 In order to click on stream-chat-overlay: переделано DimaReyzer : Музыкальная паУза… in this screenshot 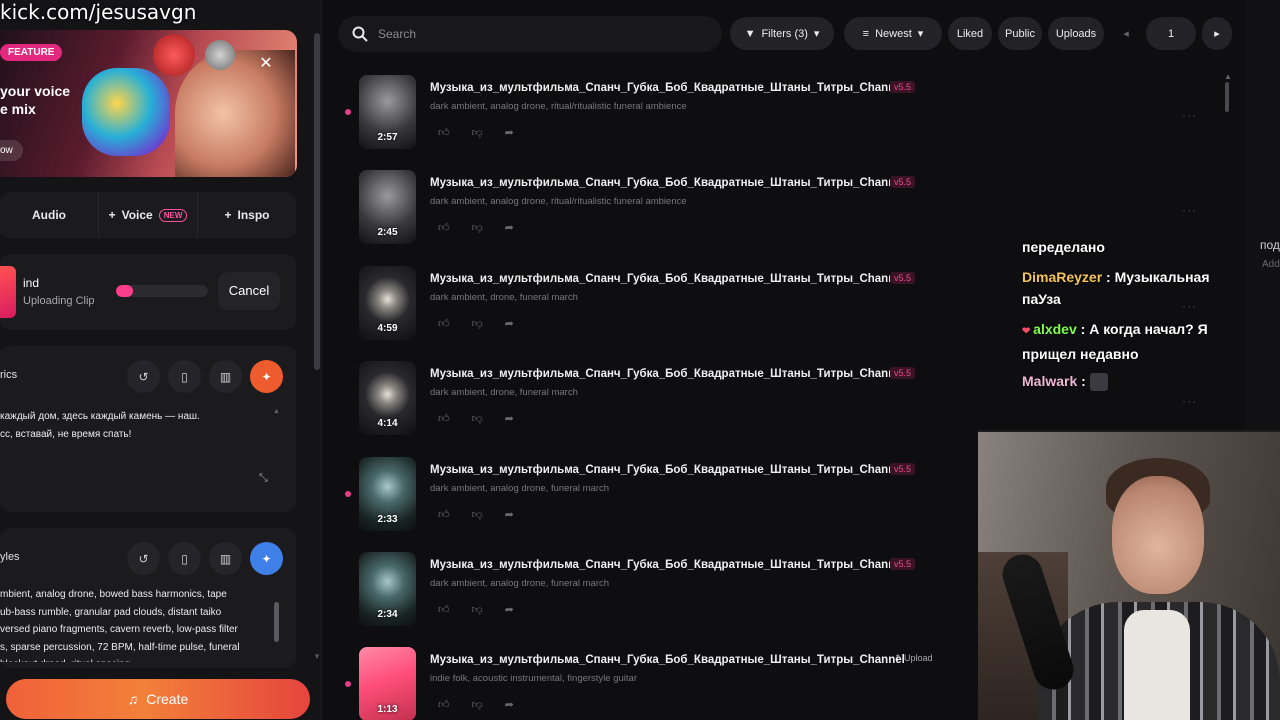, I will do `click(1131, 320)`.